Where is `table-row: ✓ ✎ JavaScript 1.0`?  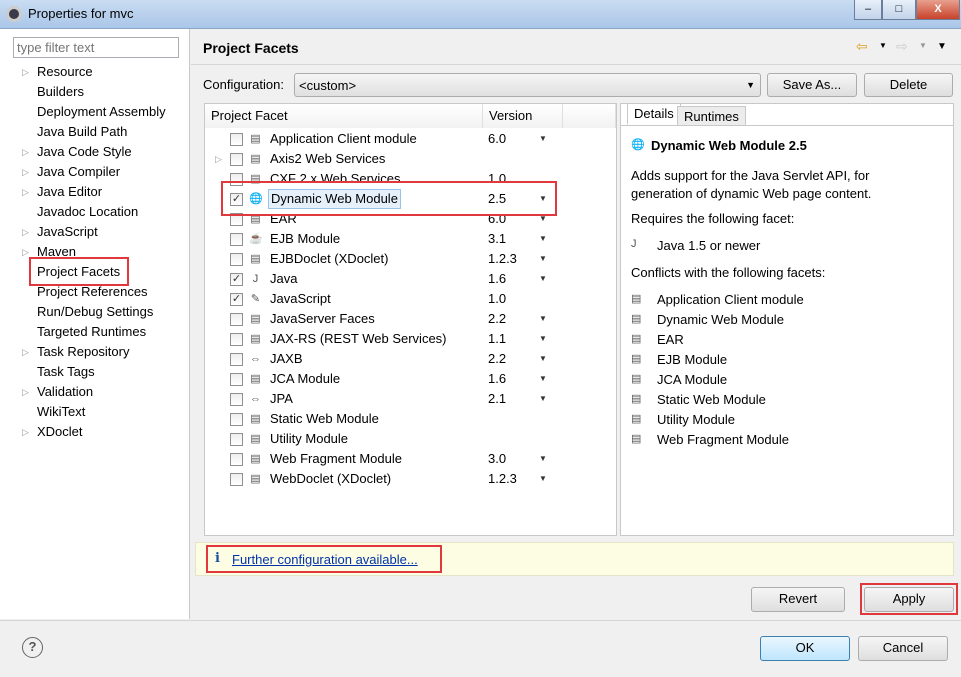
table-row: ✓ ✎ JavaScript 1.0 is located at coordinates (410, 299).